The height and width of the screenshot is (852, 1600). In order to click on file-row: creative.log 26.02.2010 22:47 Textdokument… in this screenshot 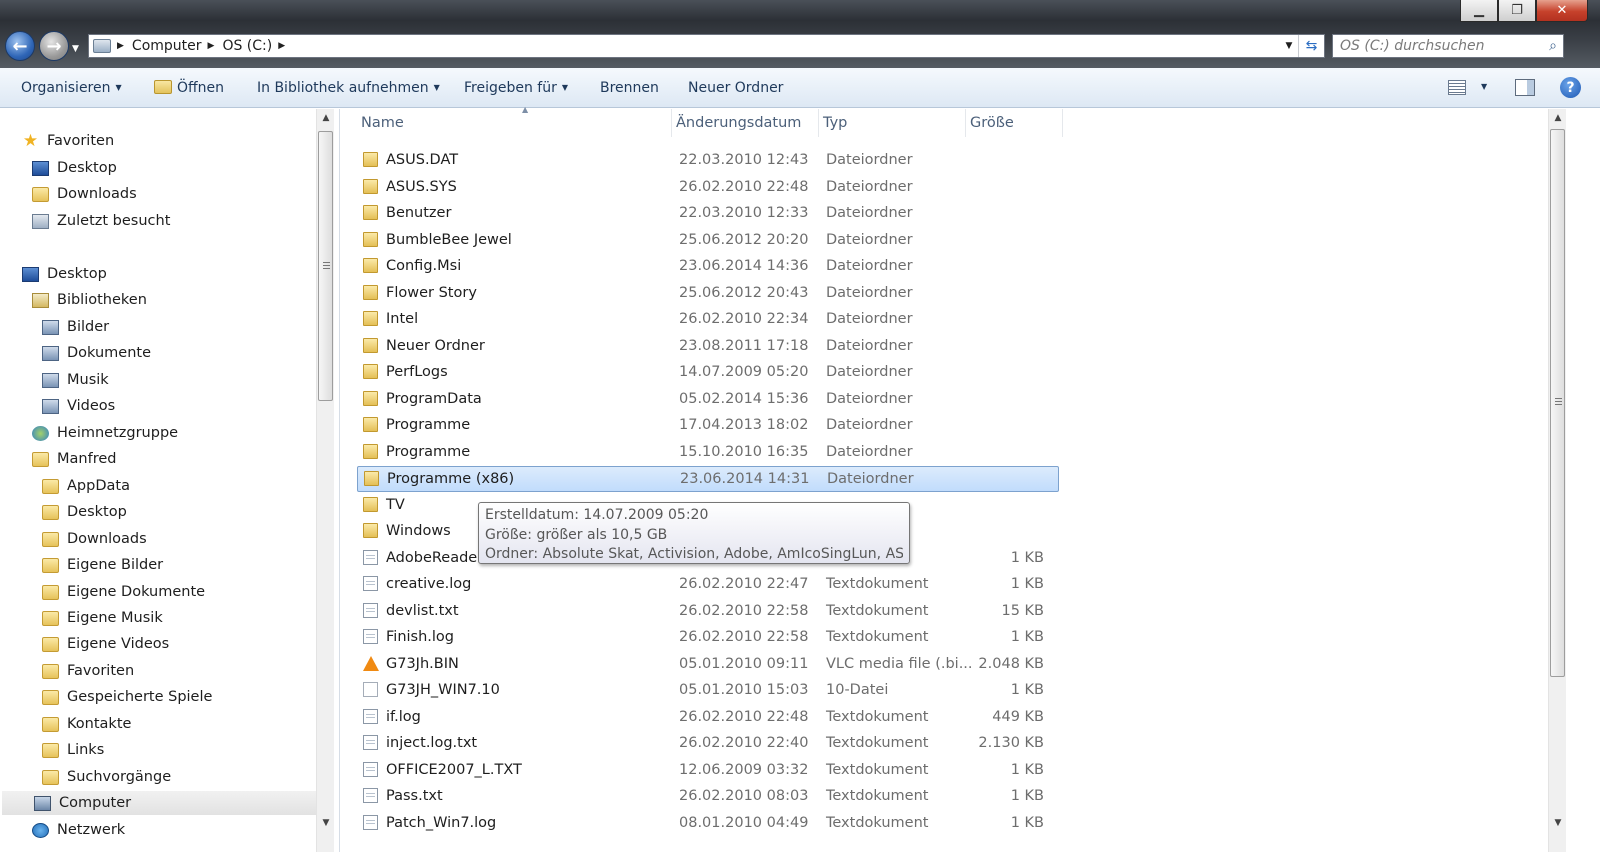, I will do `click(708, 585)`.